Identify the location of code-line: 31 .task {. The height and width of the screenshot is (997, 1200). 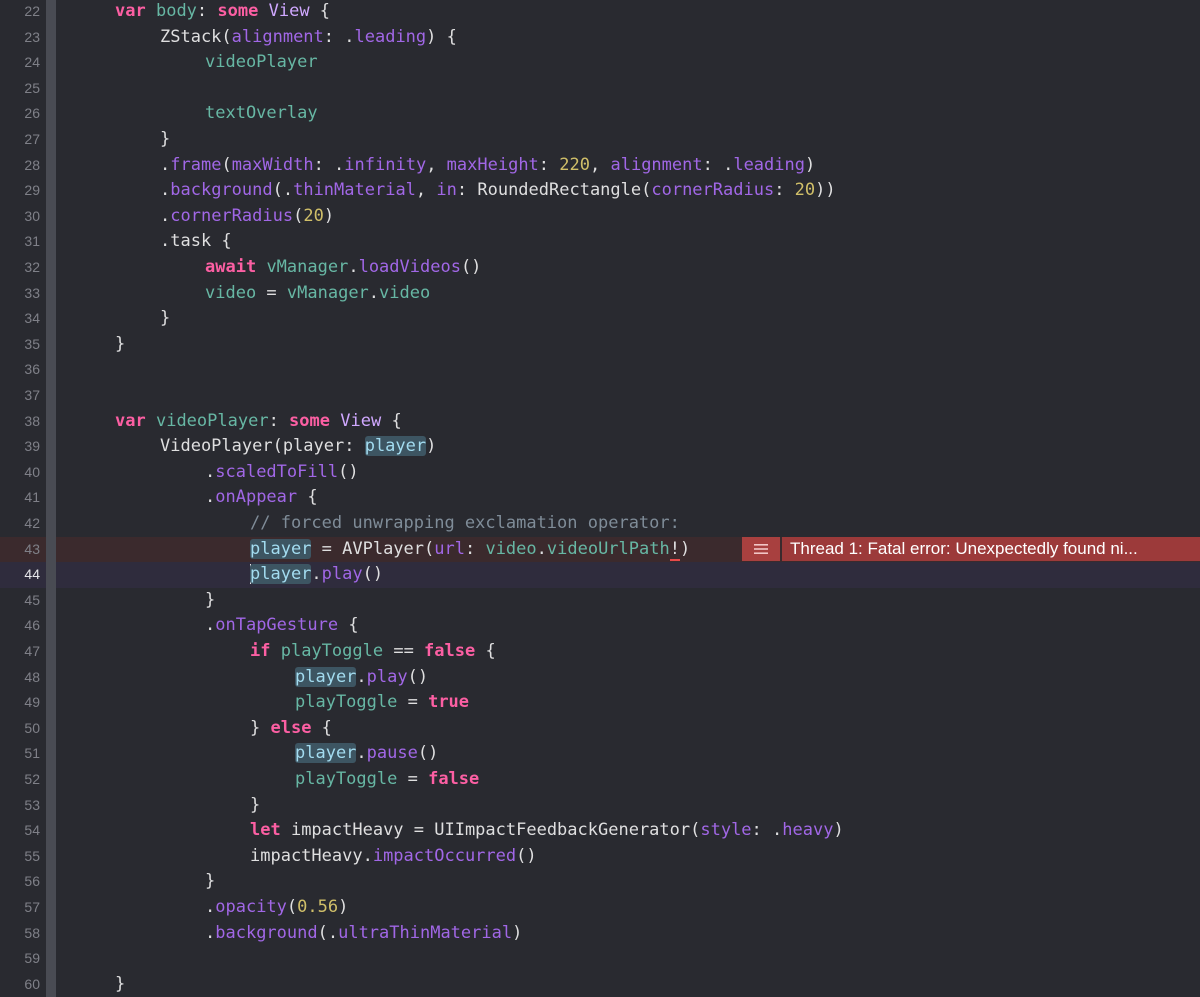
(600, 242).